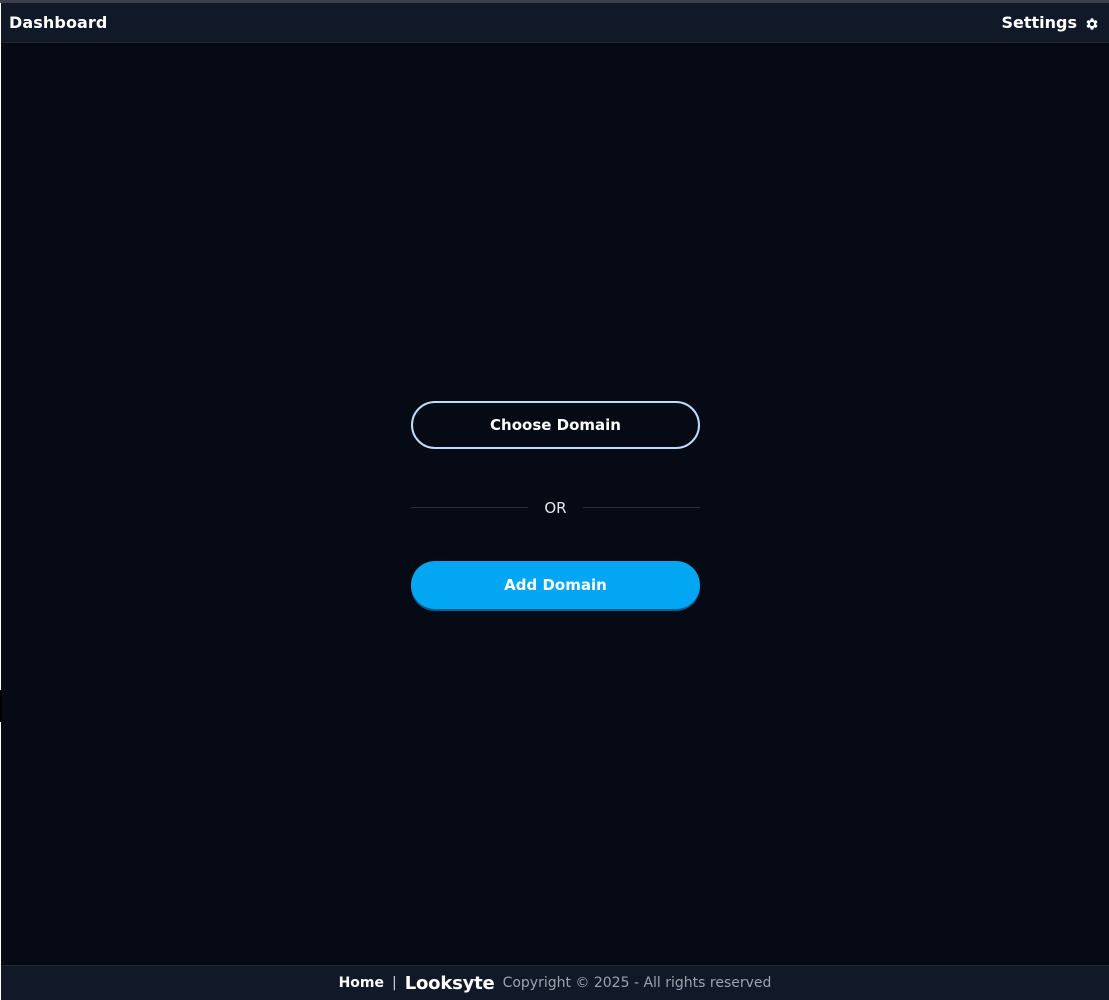  What do you see at coordinates (637, 983) in the screenshot?
I see `footer-copyright: Copyright © 2025 - All rights reserved` at bounding box center [637, 983].